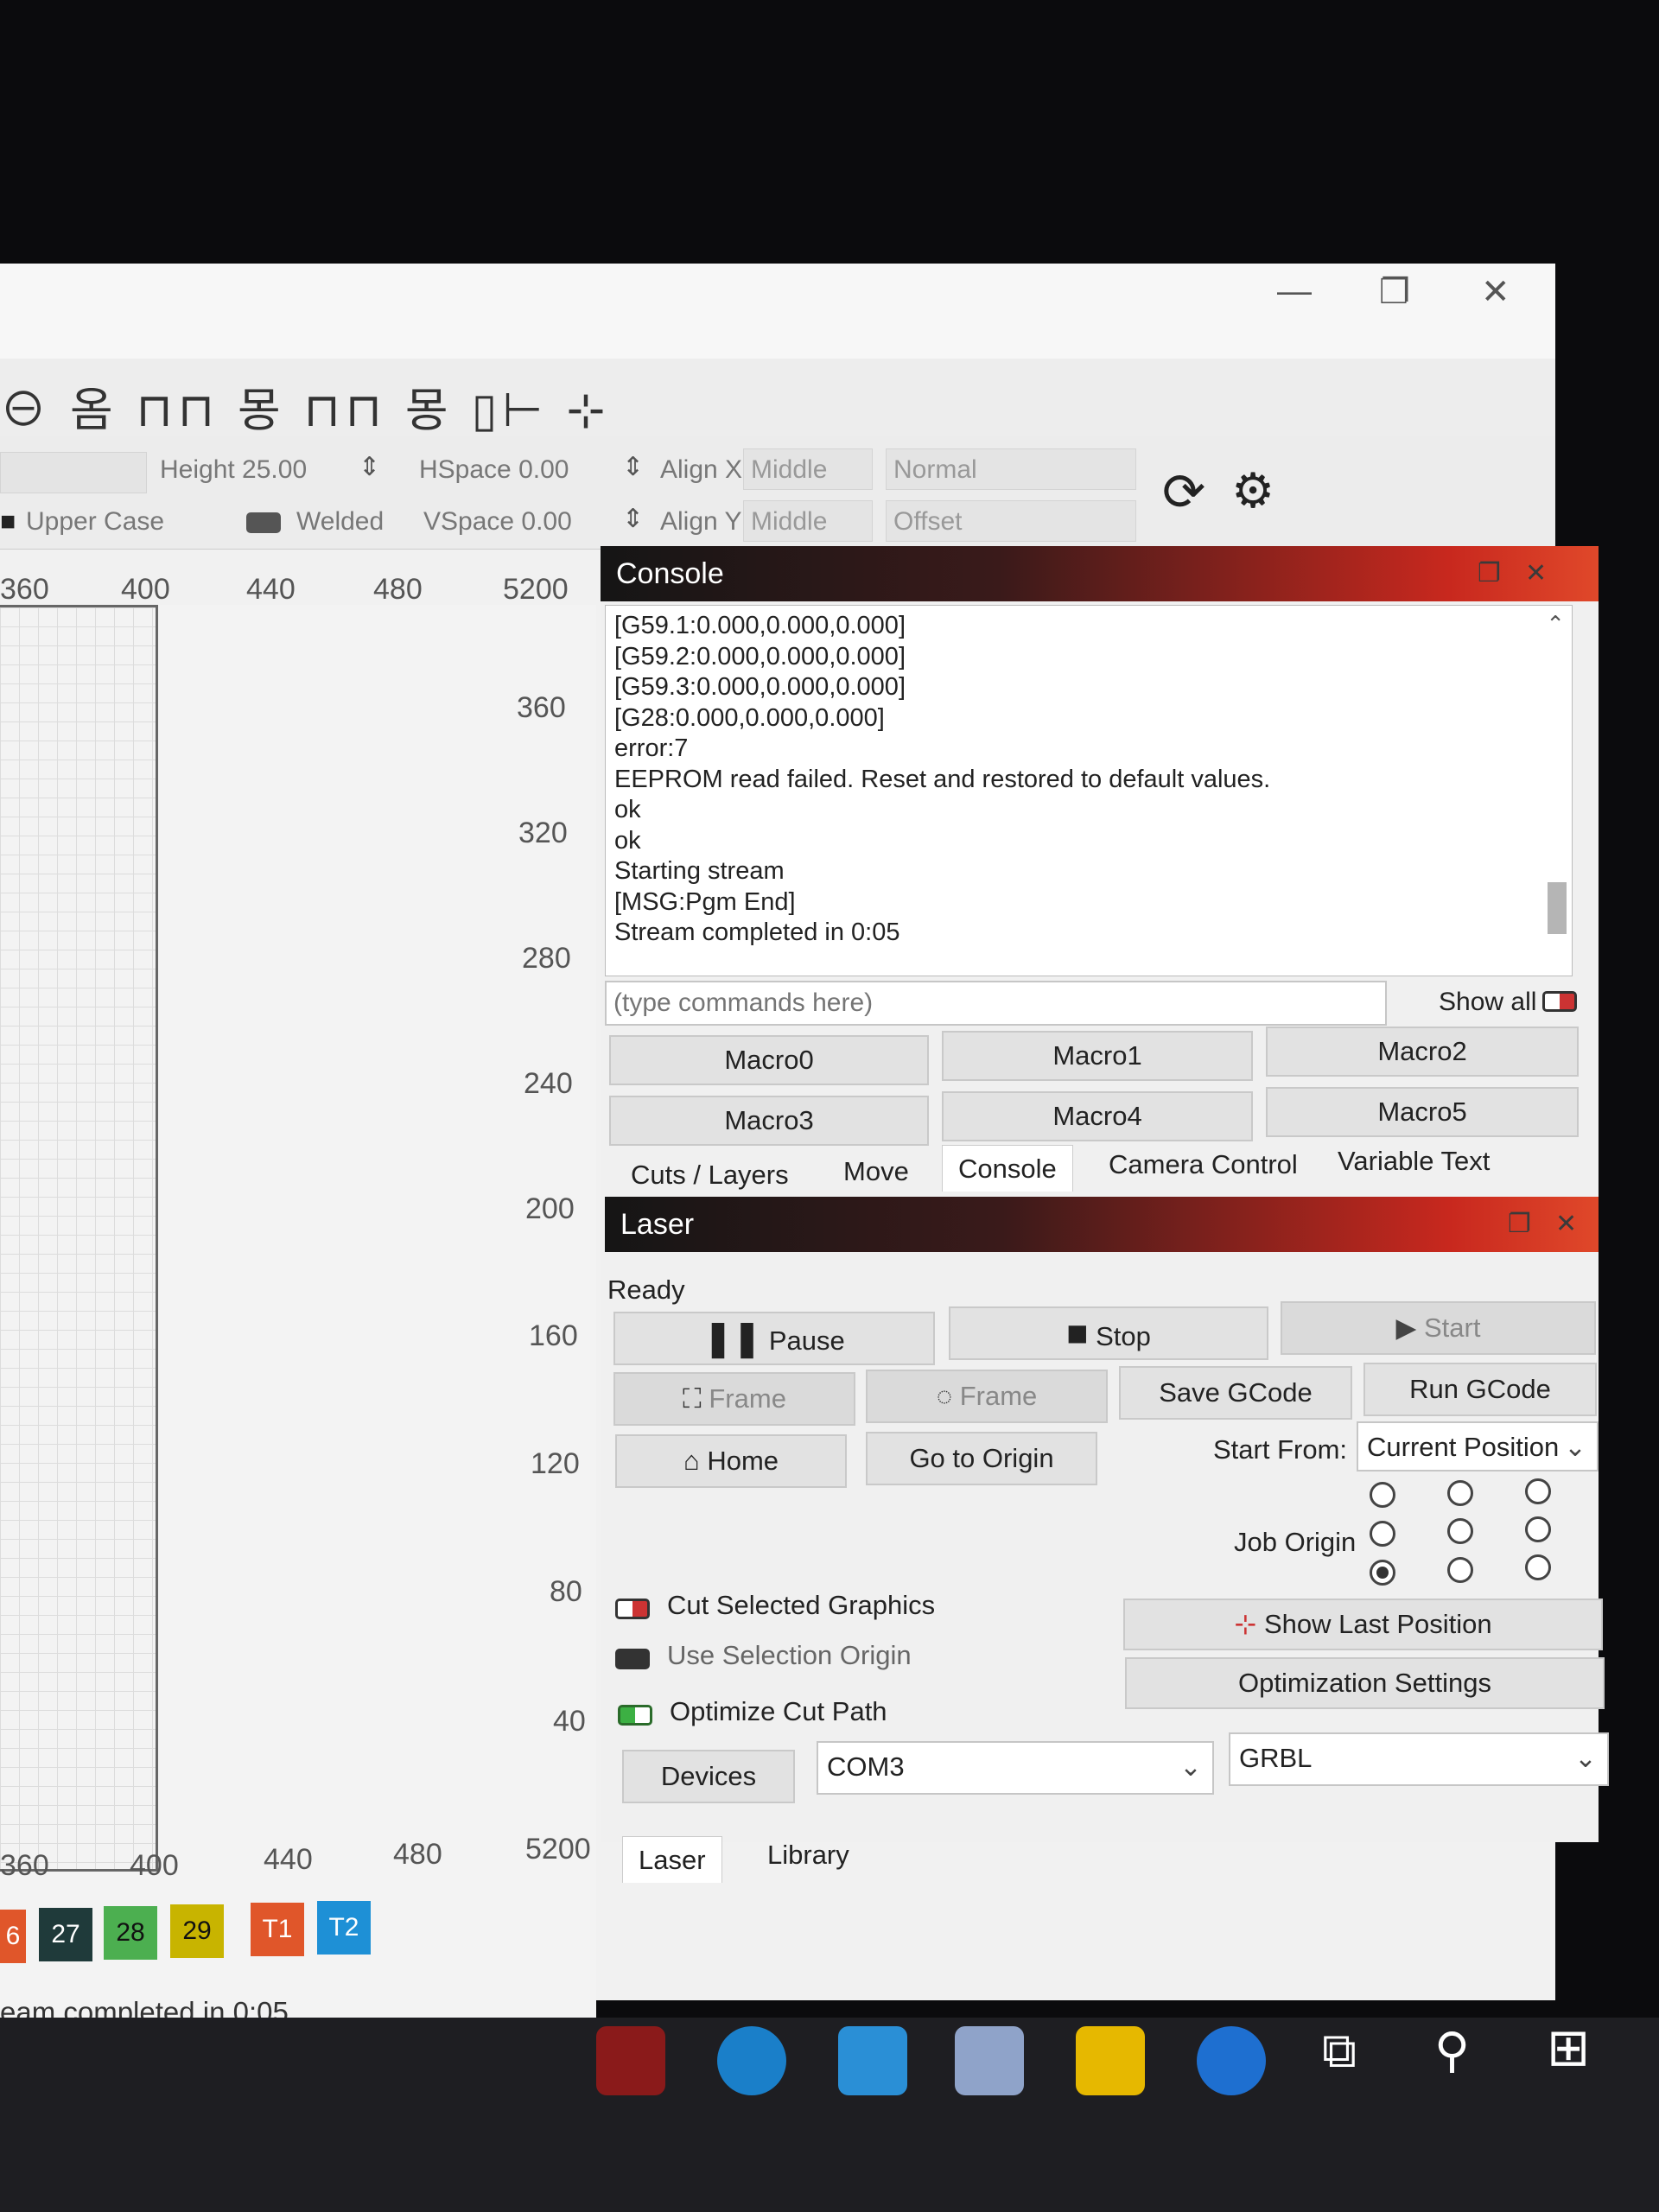 The image size is (1659, 2212). Describe the element at coordinates (1252, 490) in the screenshot. I see `laser-machine-icon: ⚙` at that location.